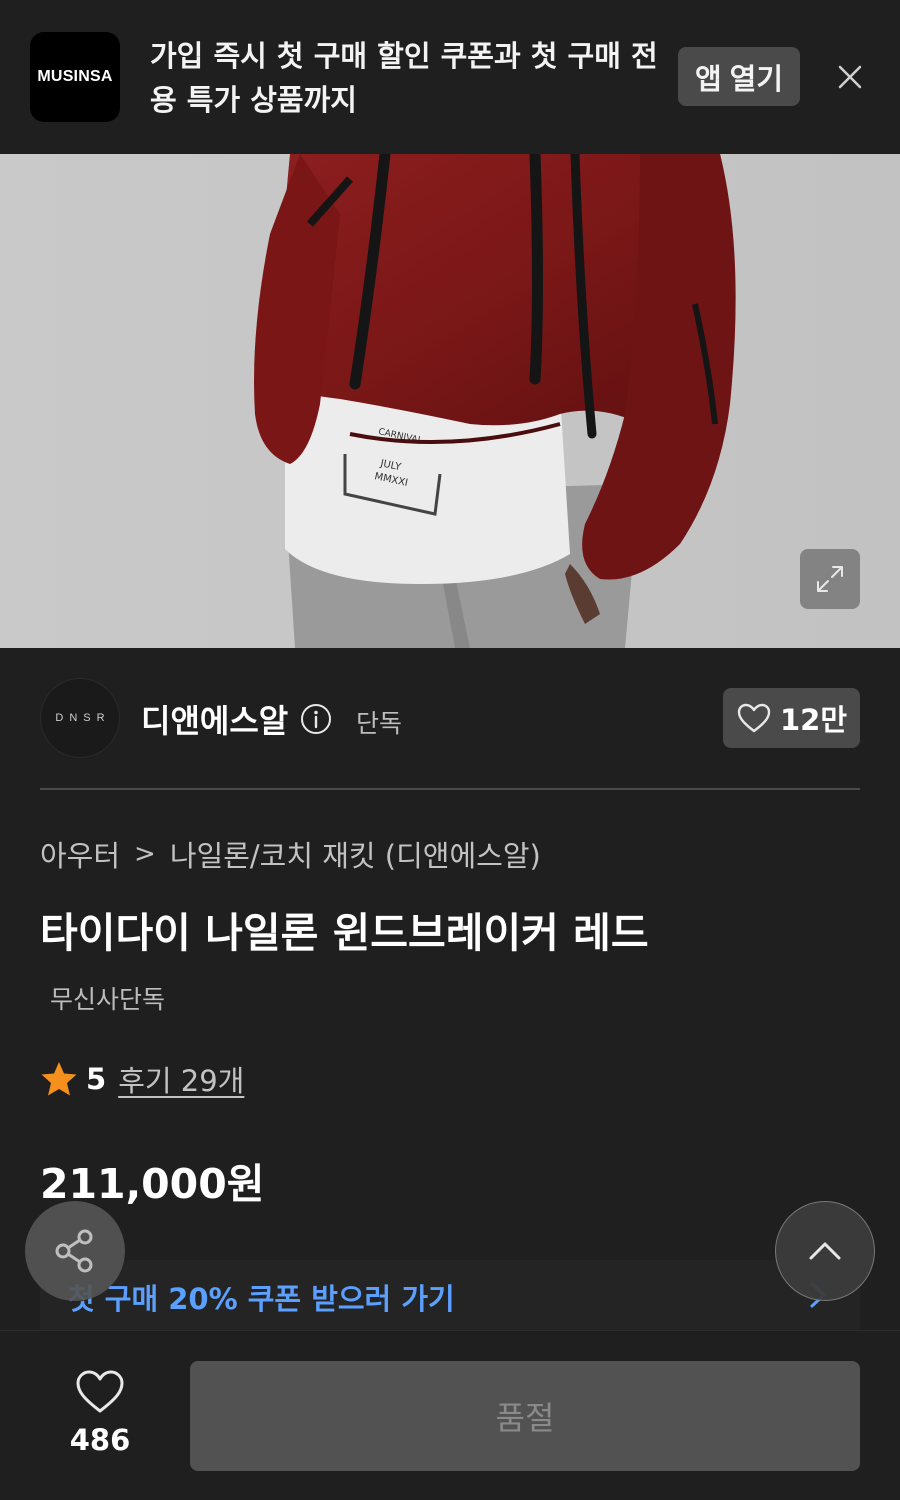 This screenshot has height=1500, width=900. I want to click on scroll-top-button, so click(825, 1251).